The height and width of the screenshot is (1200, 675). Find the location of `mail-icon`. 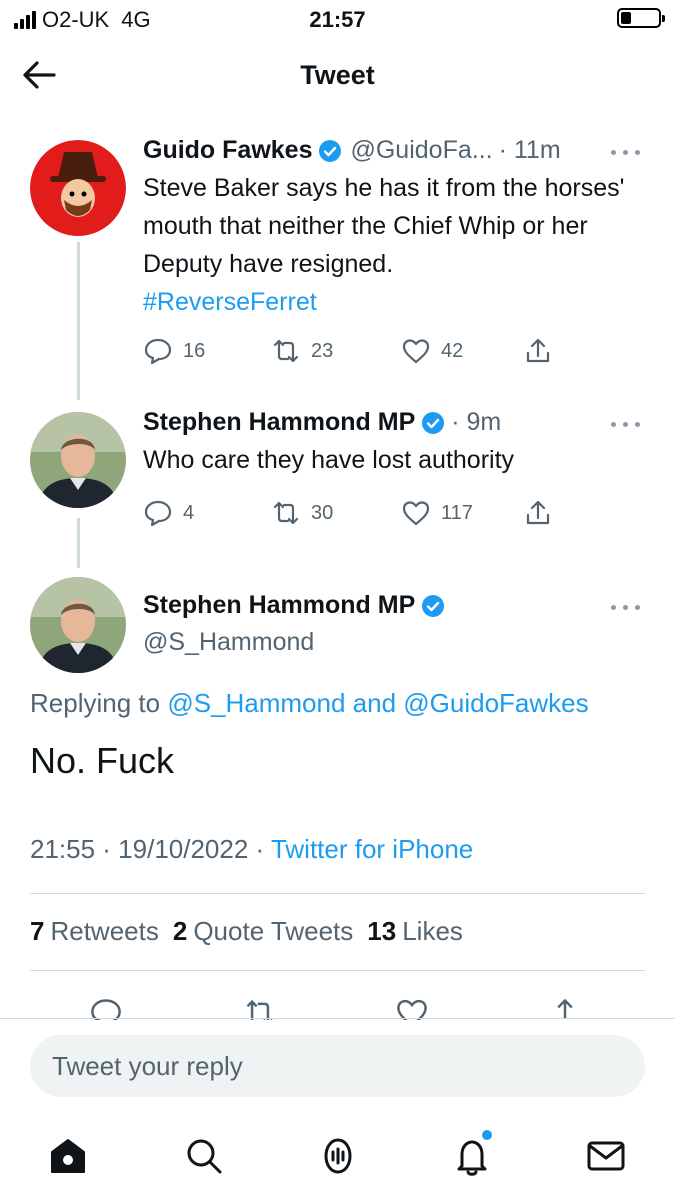

mail-icon is located at coordinates (606, 1156).